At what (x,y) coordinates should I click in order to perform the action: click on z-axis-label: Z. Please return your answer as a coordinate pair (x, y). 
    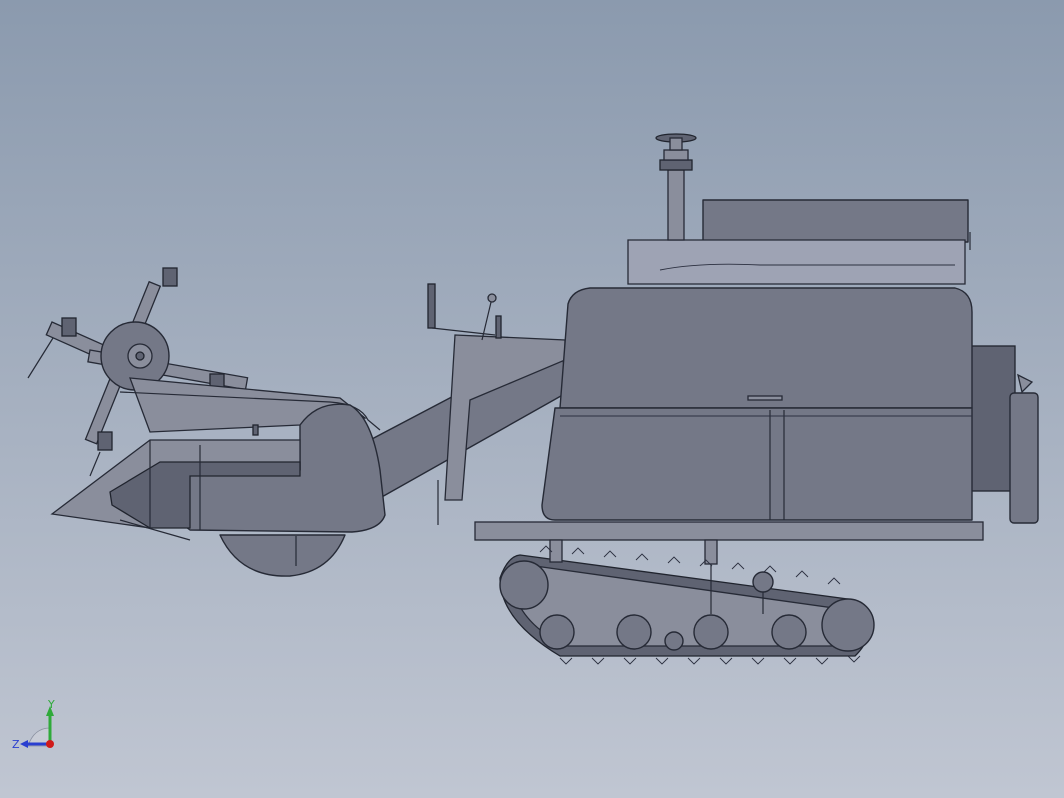
    Looking at the image, I should click on (16, 744).